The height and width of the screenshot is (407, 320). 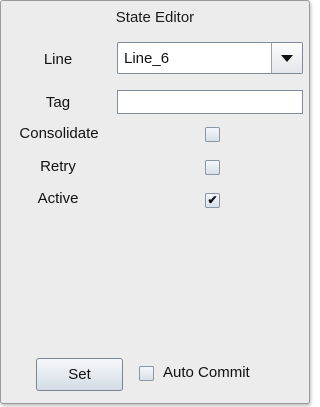 I want to click on check-icon: ✔, so click(x=212, y=200).